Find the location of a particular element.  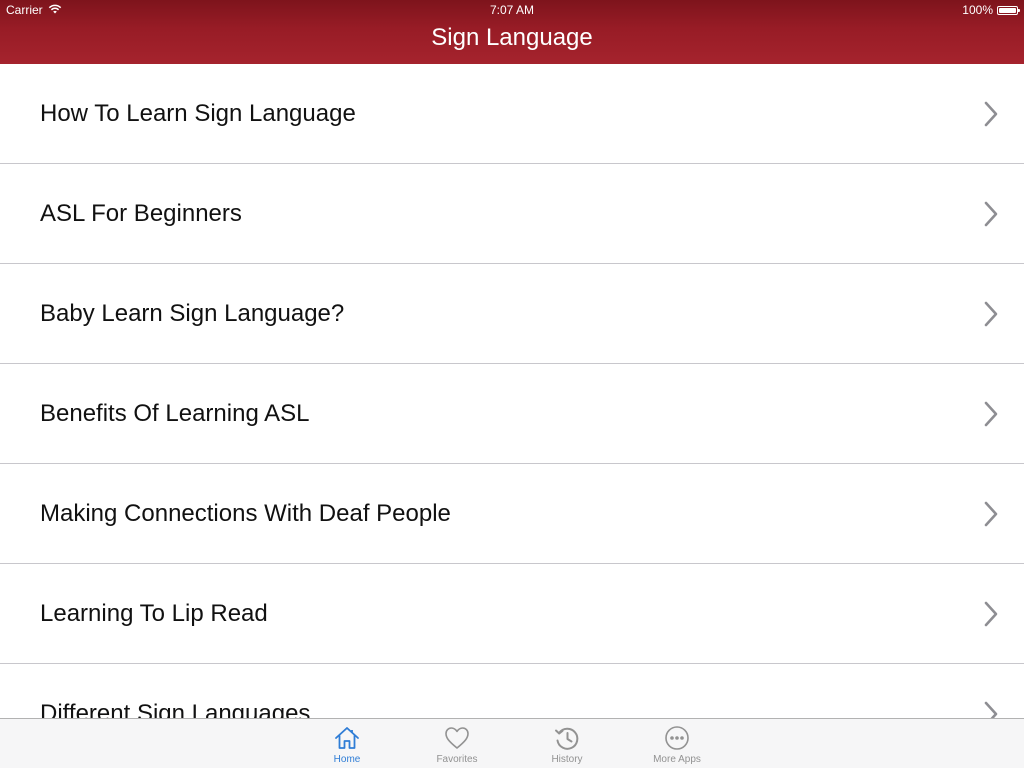

list-item-label: How To Learn Sign Language is located at coordinates (198, 113).